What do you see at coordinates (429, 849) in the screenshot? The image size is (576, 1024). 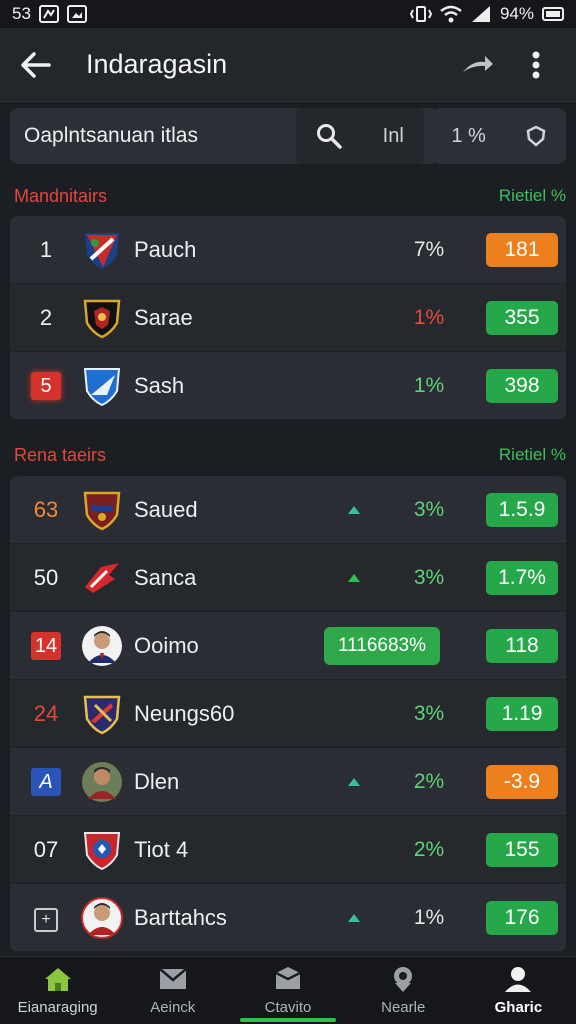 I see `percent-value: 2%` at bounding box center [429, 849].